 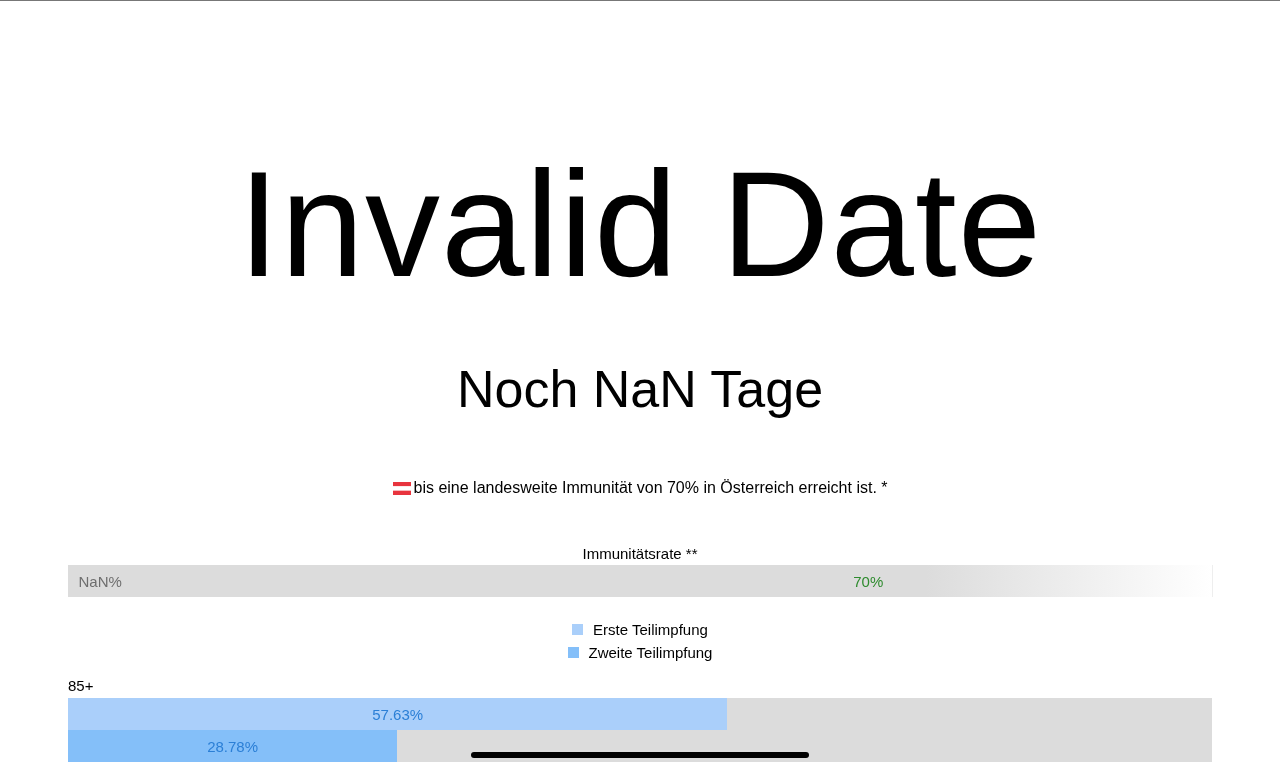 I want to click on target-value: 70%, so click(x=868, y=581).